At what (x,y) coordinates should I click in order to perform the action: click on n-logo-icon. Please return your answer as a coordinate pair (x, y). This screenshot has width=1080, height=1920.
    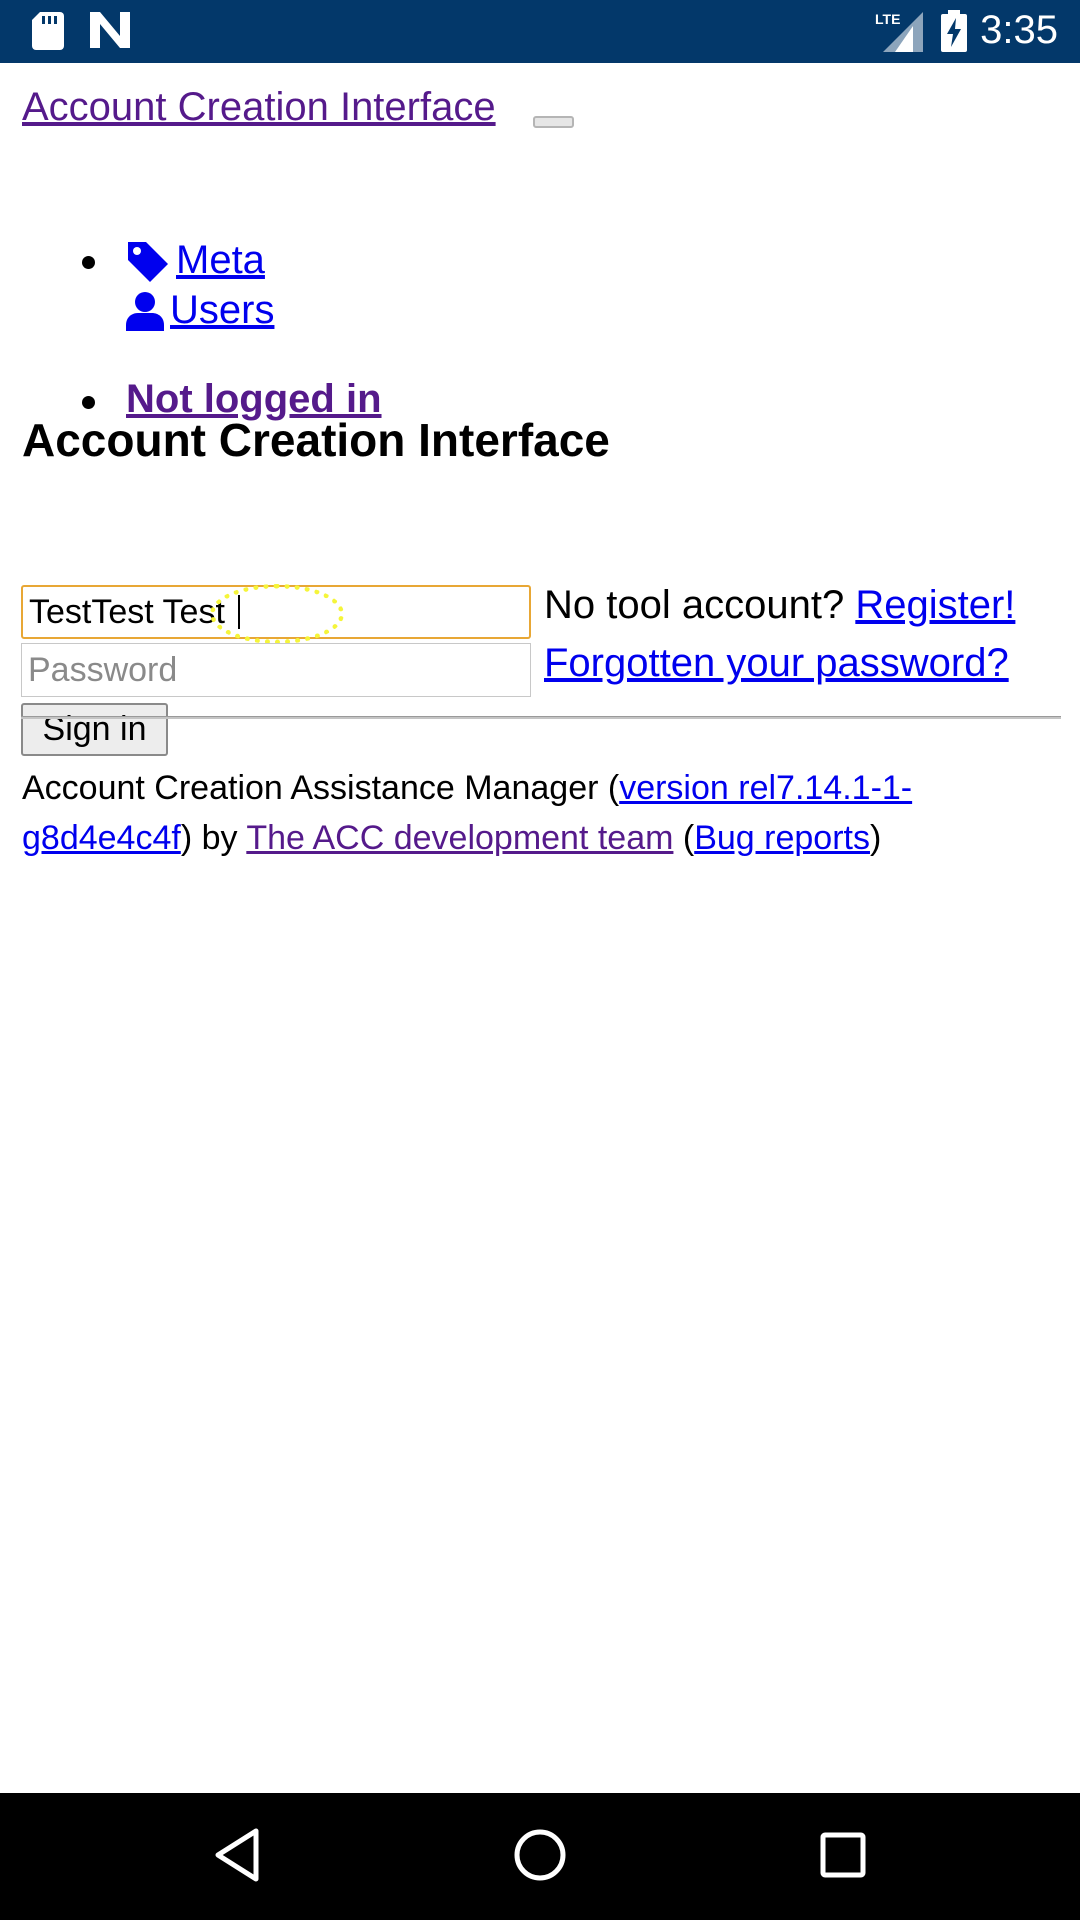
    Looking at the image, I should click on (110, 30).